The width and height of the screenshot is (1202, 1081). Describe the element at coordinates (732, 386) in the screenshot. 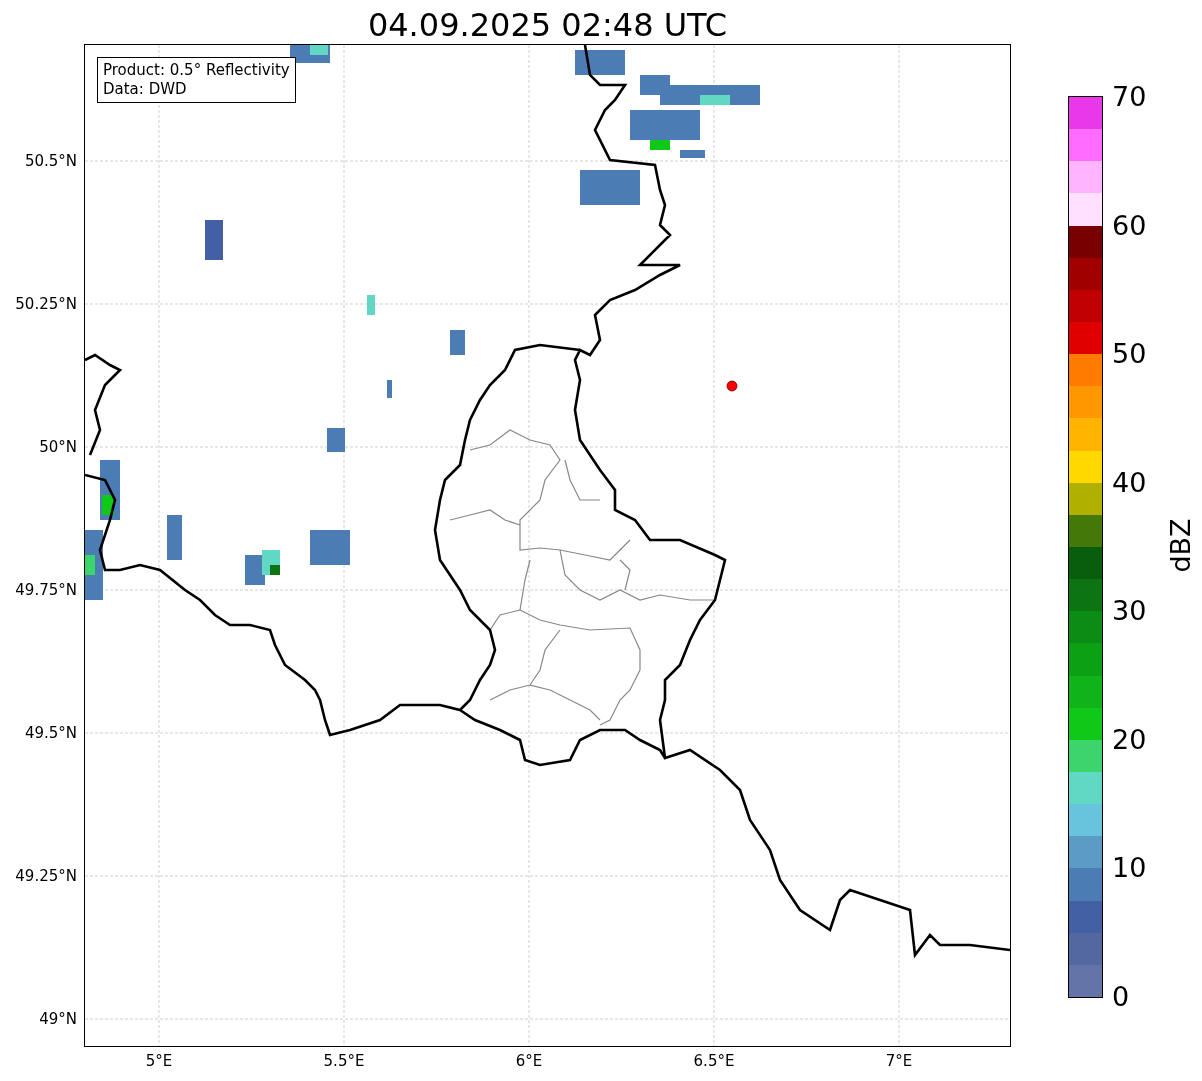

I see `radar-site-marker` at that location.